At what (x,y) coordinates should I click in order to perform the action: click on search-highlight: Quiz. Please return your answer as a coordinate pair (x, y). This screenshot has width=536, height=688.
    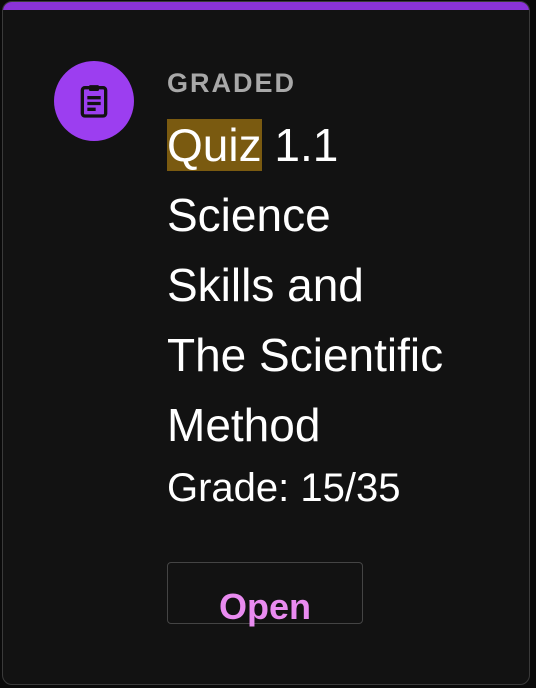
    Looking at the image, I should click on (214, 145).